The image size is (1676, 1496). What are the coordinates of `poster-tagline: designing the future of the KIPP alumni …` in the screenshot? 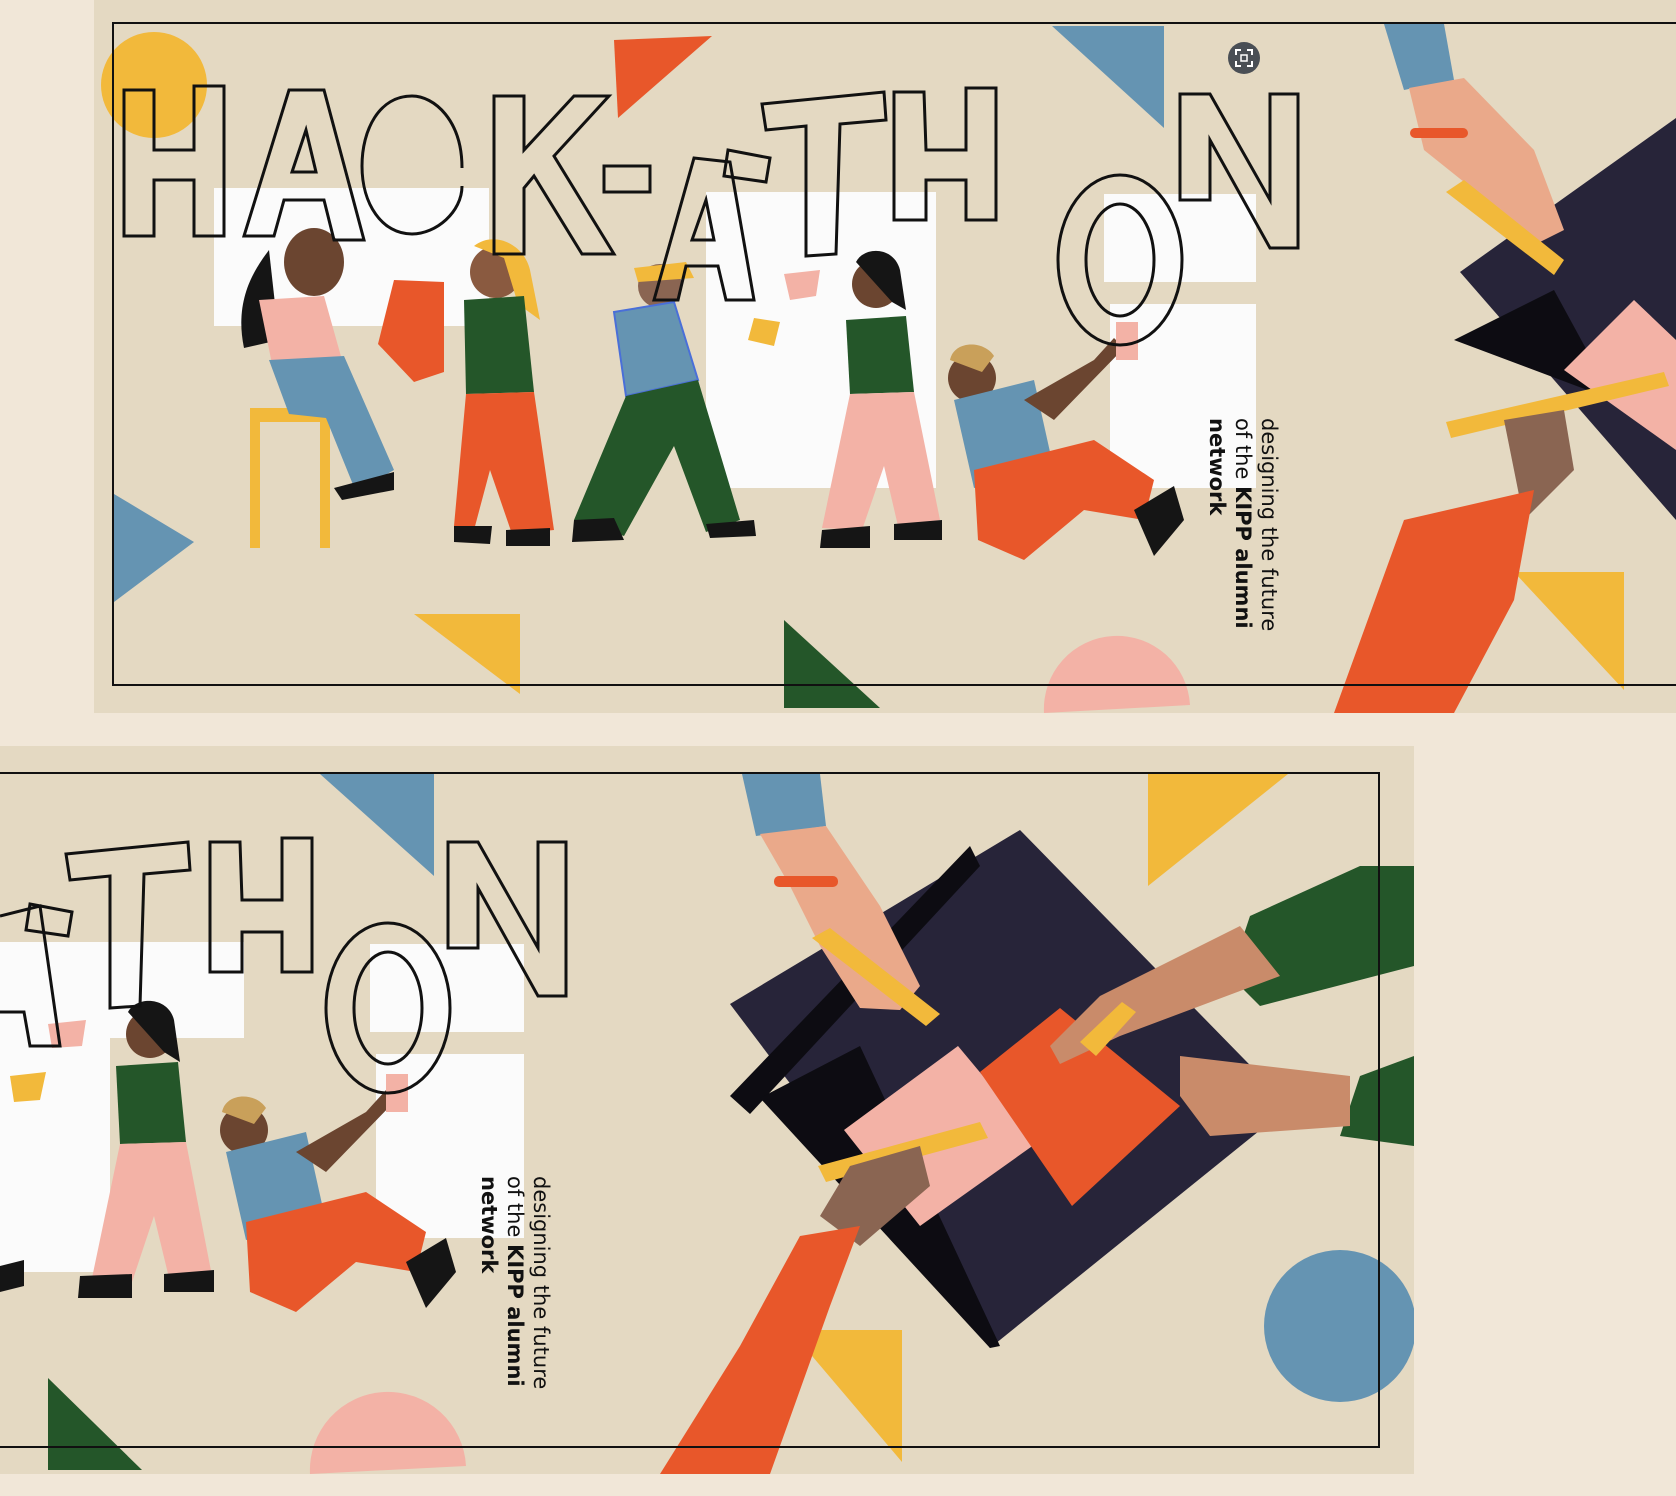 It's located at (1243, 524).